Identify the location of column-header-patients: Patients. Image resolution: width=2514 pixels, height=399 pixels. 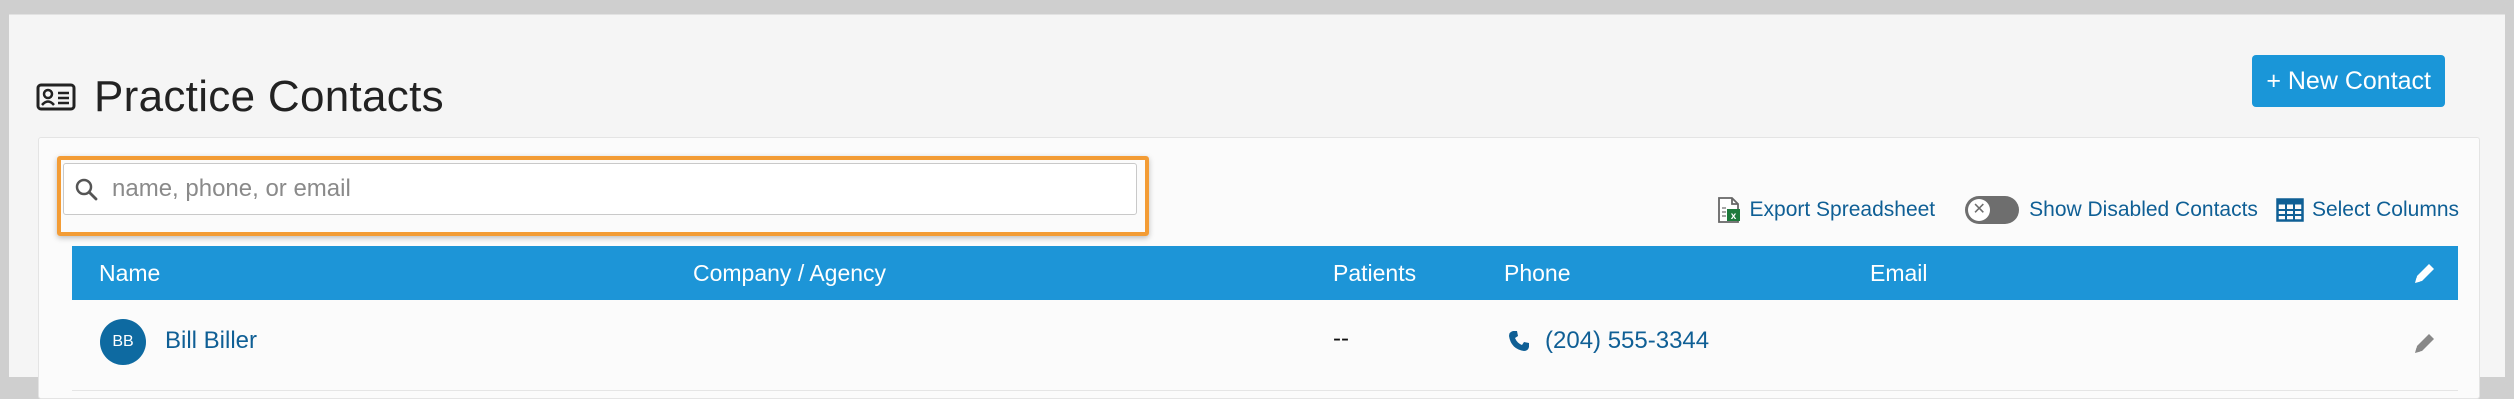
(1374, 273).